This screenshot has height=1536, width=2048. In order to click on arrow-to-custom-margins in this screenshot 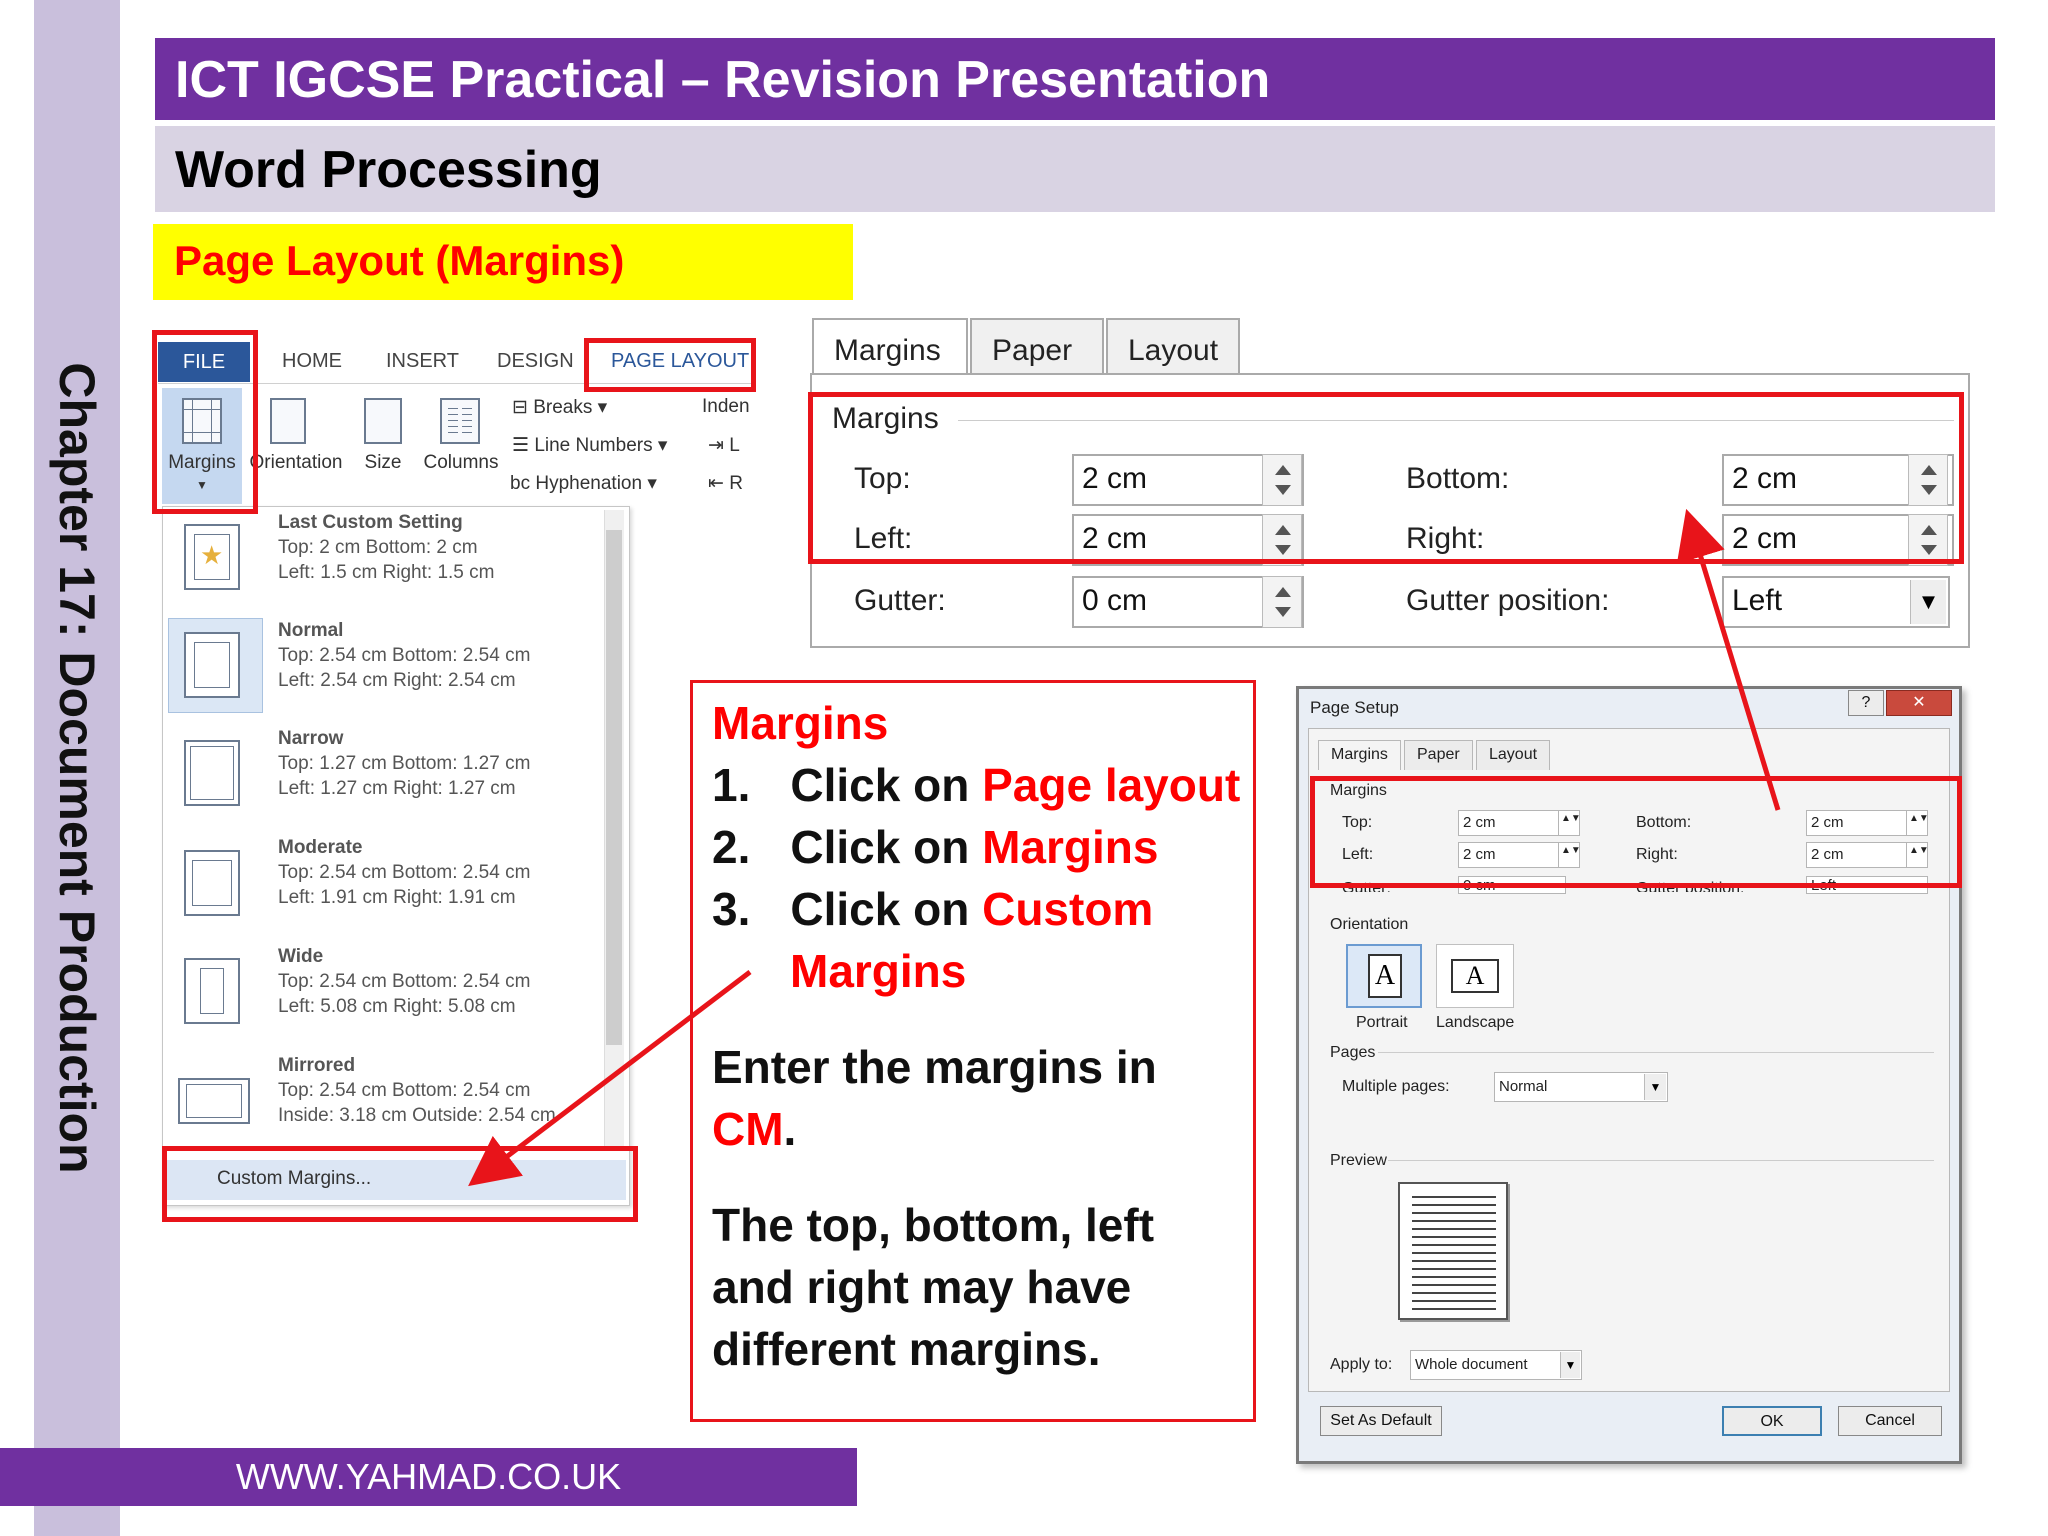, I will do `click(610, 1078)`.